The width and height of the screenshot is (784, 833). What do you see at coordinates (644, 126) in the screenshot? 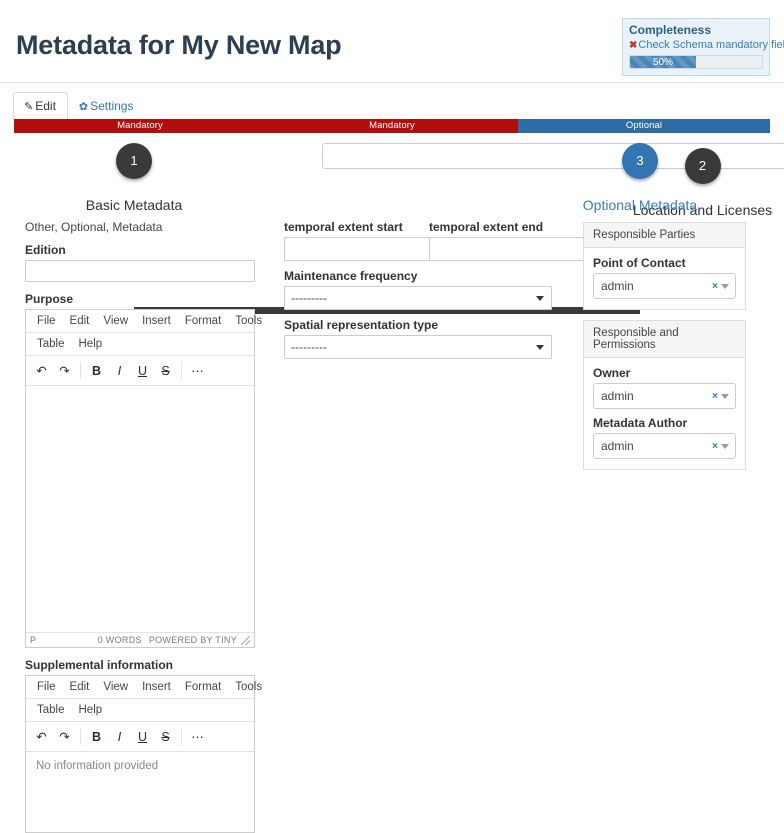
I see `banner-segment-optional: Optional` at bounding box center [644, 126].